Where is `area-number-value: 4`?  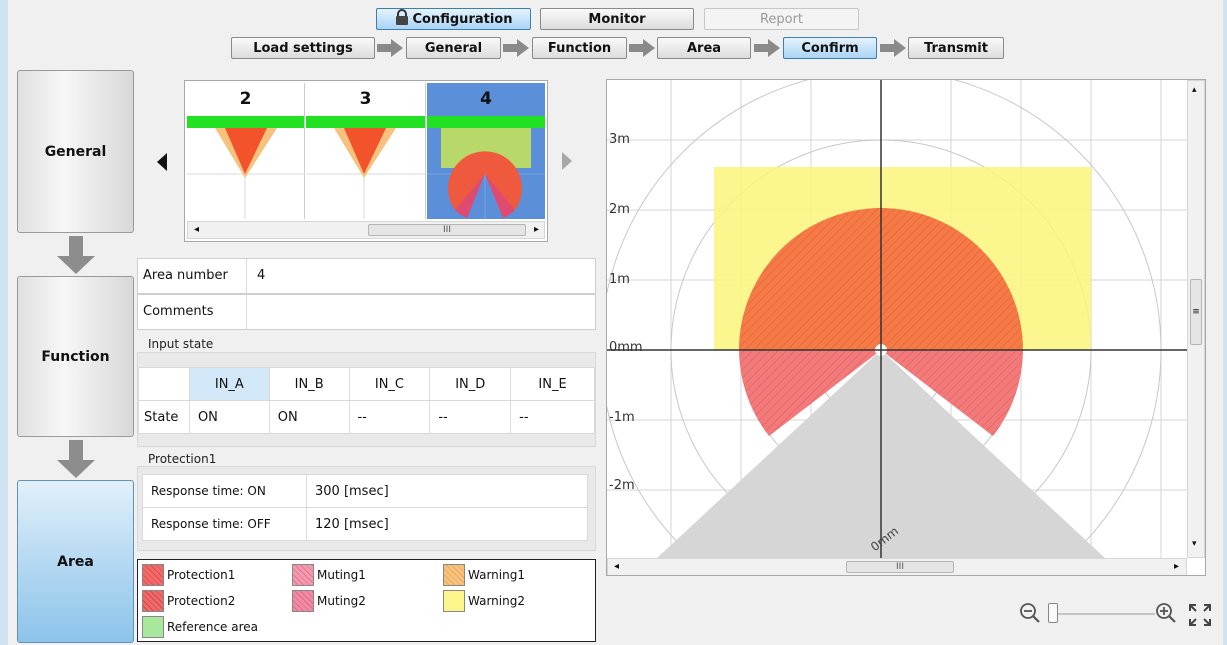
area-number-value: 4 is located at coordinates (261, 275).